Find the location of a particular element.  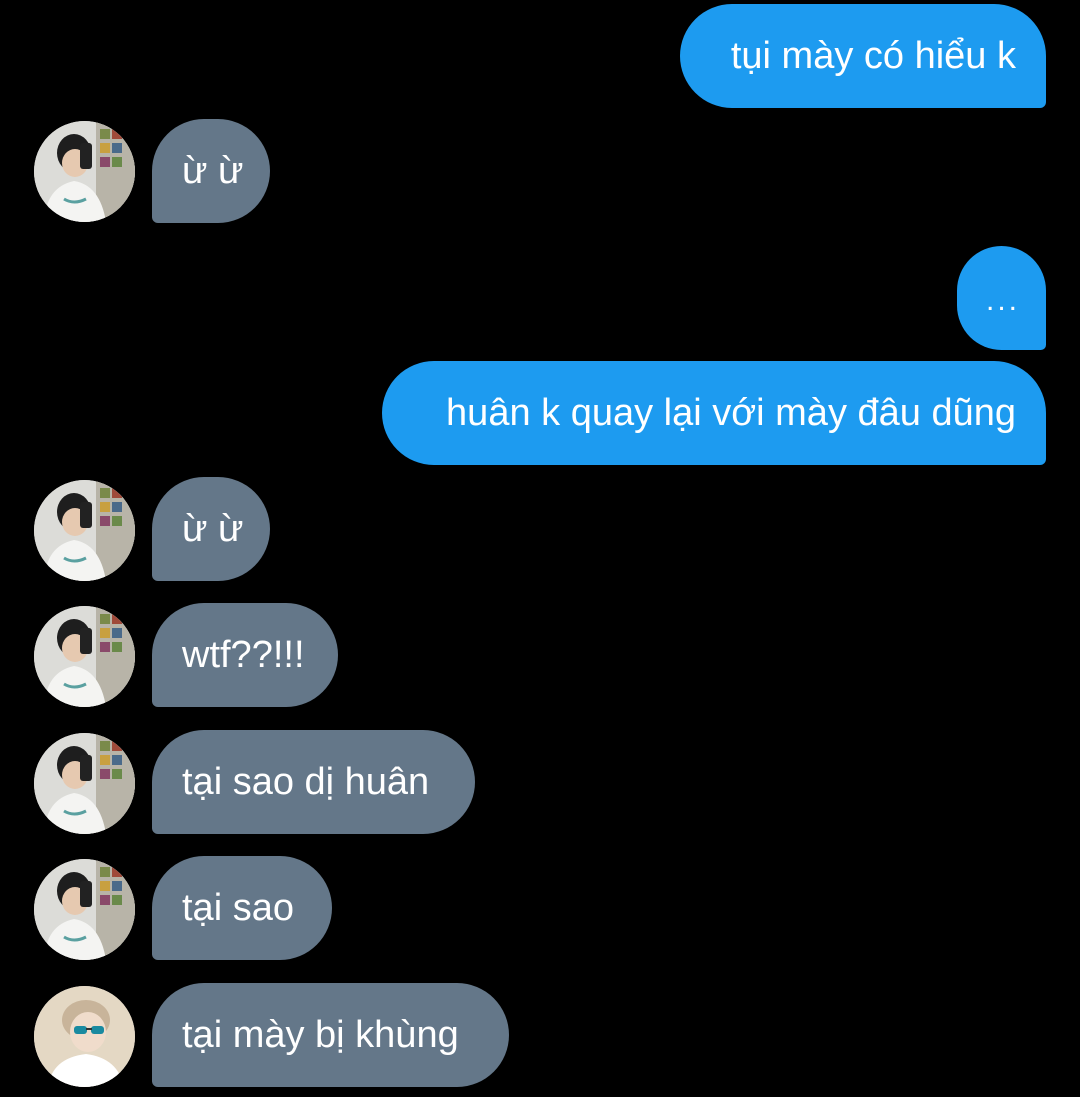

sent-message-bubble: tụi mày có hiểu k is located at coordinates (863, 56).